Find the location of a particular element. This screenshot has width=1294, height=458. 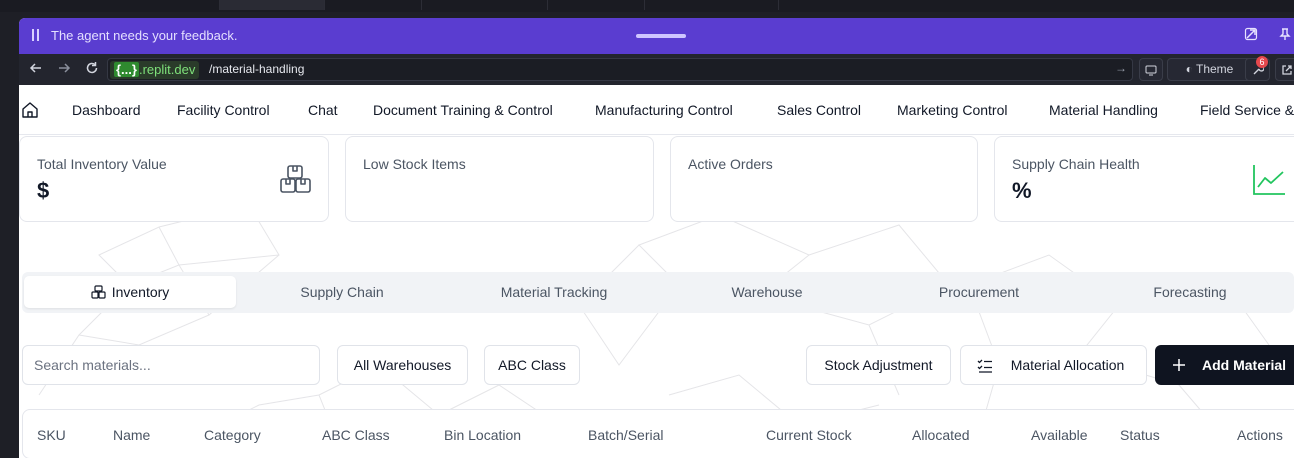

material-allocation-label: Material Allocation is located at coordinates (1067, 365).